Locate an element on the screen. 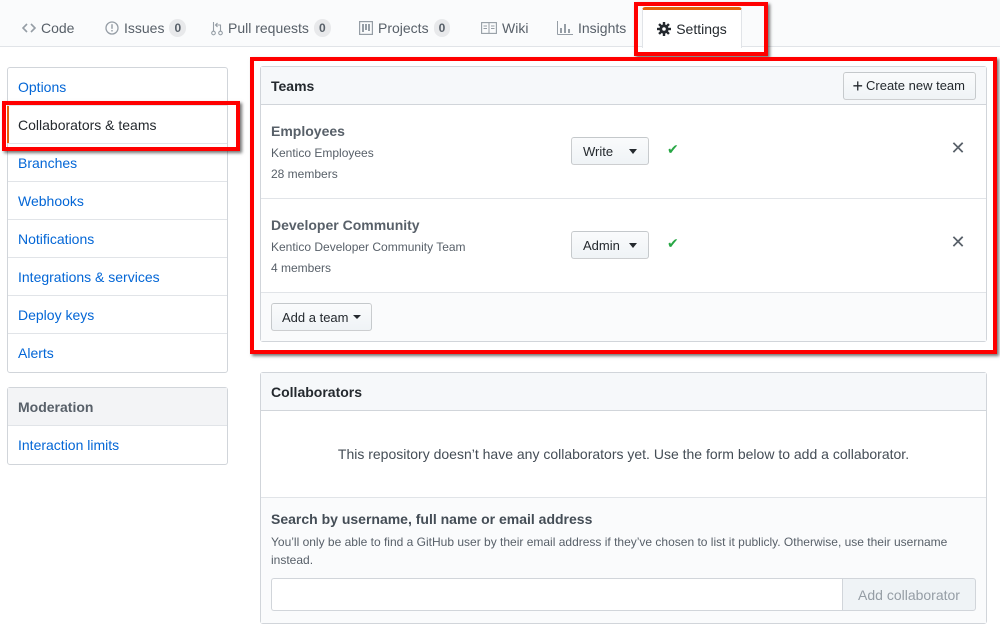 Image resolution: width=1000 pixels, height=637 pixels. team-description: Kentico Employees is located at coordinates (322, 153).